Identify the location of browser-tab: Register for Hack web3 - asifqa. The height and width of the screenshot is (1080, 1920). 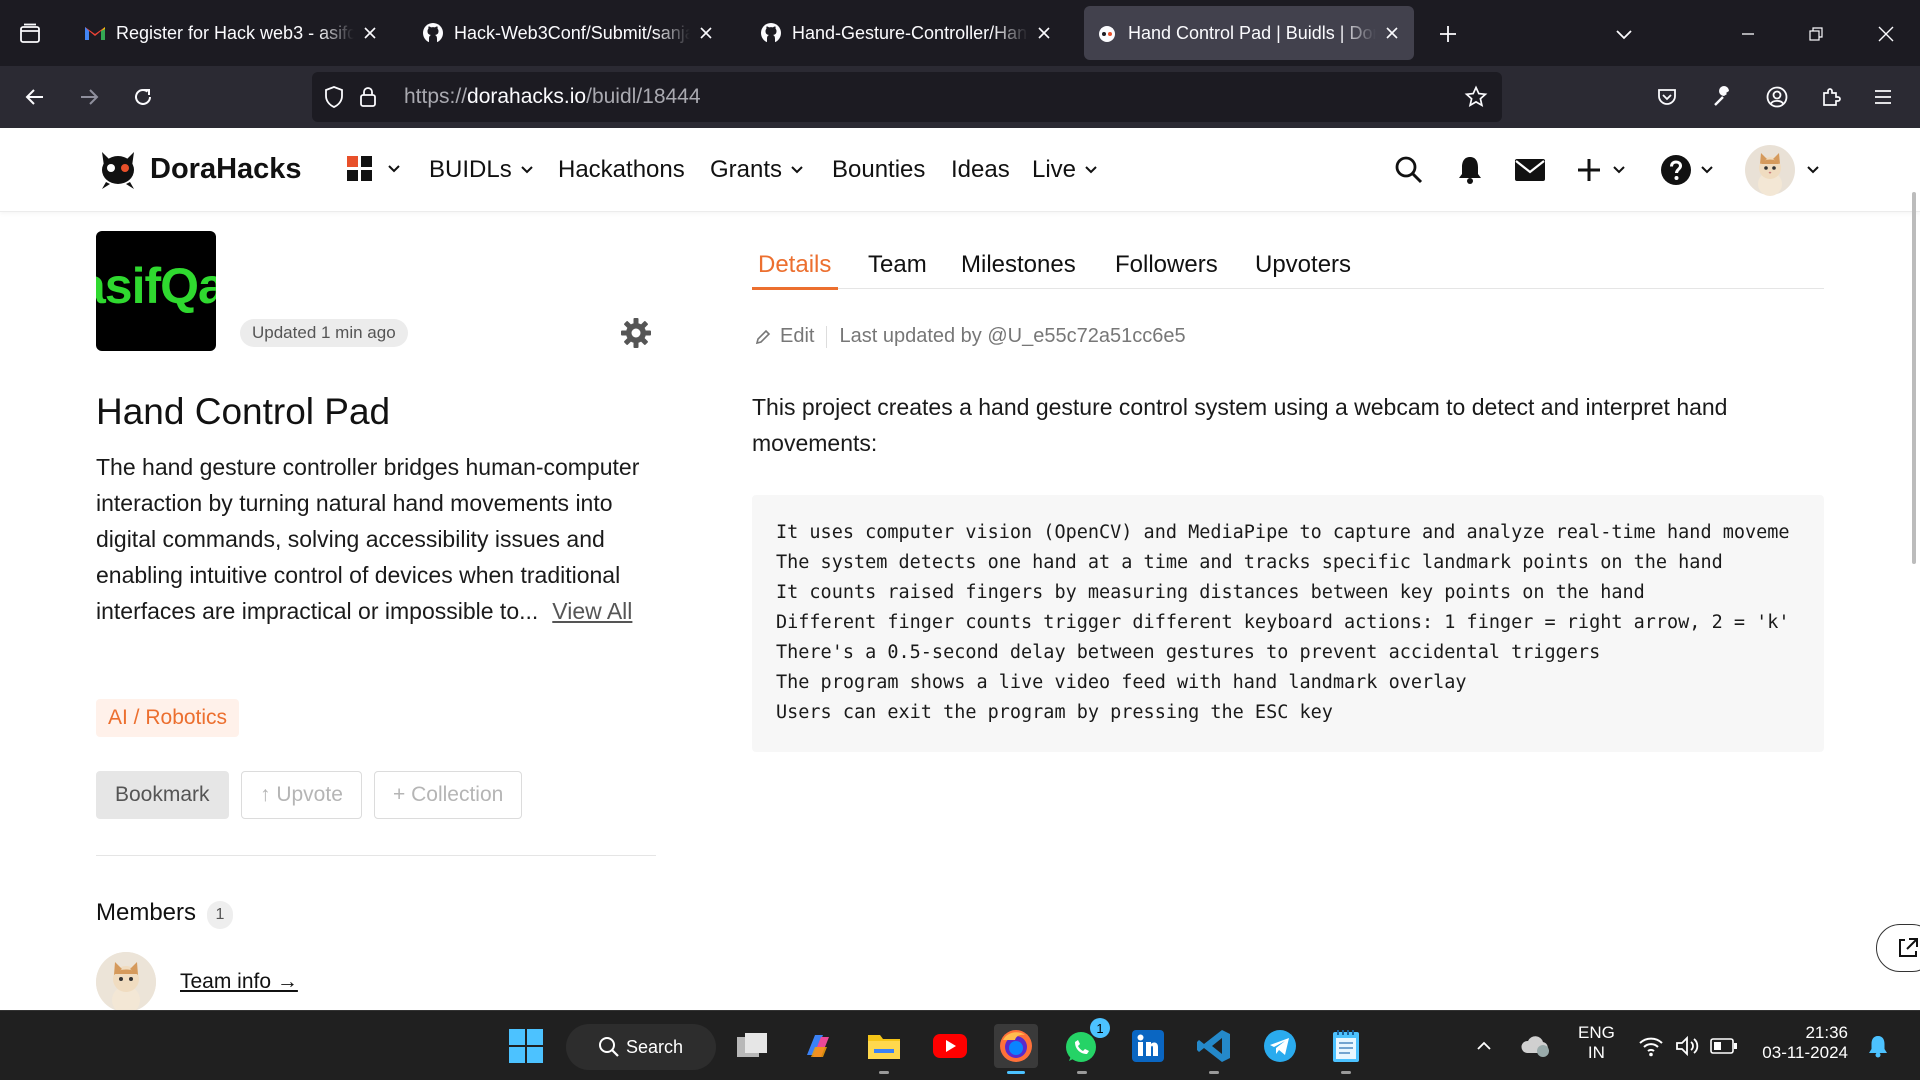
(232, 33).